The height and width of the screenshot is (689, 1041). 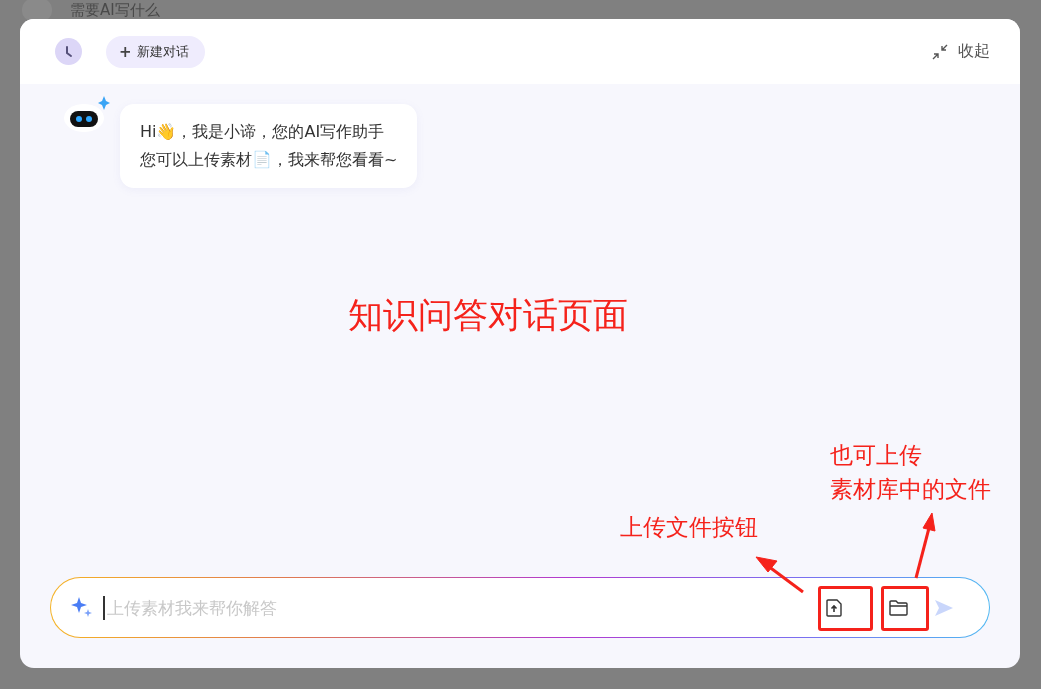 I want to click on chat-bubble: Hi👋，我是小谛，您的AI写作助手 您可以上传素材📄，我来帮您看看~, so click(x=269, y=146).